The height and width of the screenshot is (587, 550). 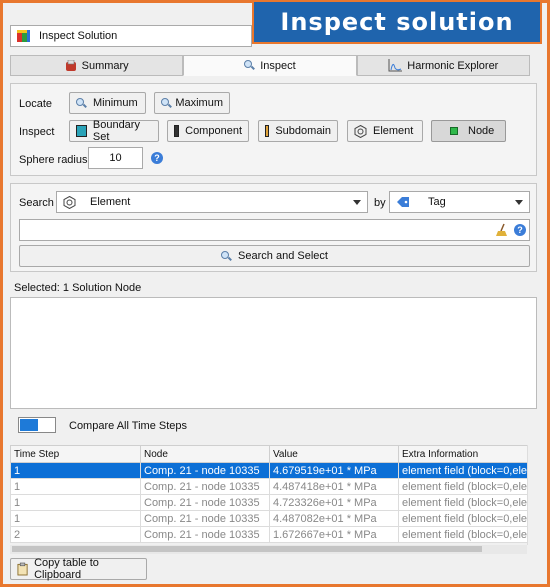 I want to click on boundary-set-label: Boundary Set, so click(x=116, y=131).